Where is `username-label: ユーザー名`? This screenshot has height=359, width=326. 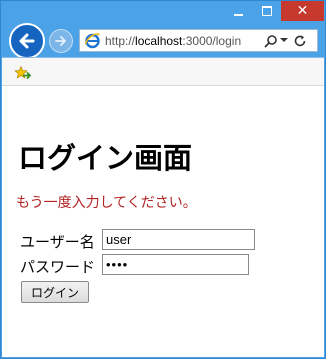
username-label: ユーザー名 is located at coordinates (57, 242).